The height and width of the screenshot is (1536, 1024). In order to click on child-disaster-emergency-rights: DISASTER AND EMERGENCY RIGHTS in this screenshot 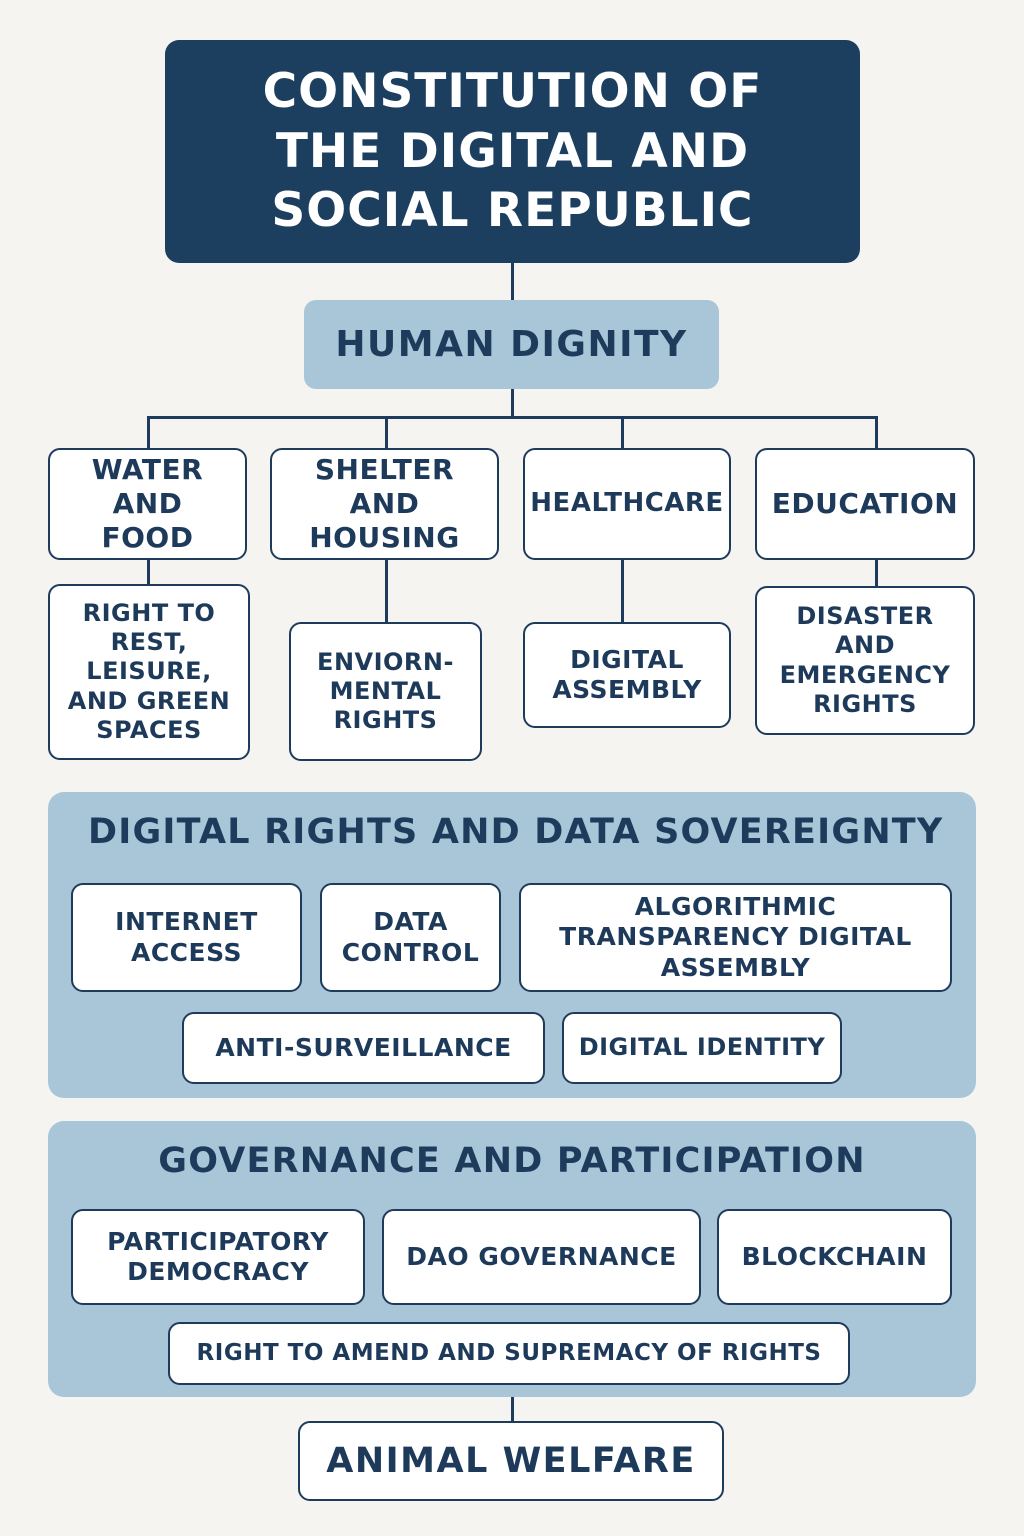, I will do `click(865, 660)`.